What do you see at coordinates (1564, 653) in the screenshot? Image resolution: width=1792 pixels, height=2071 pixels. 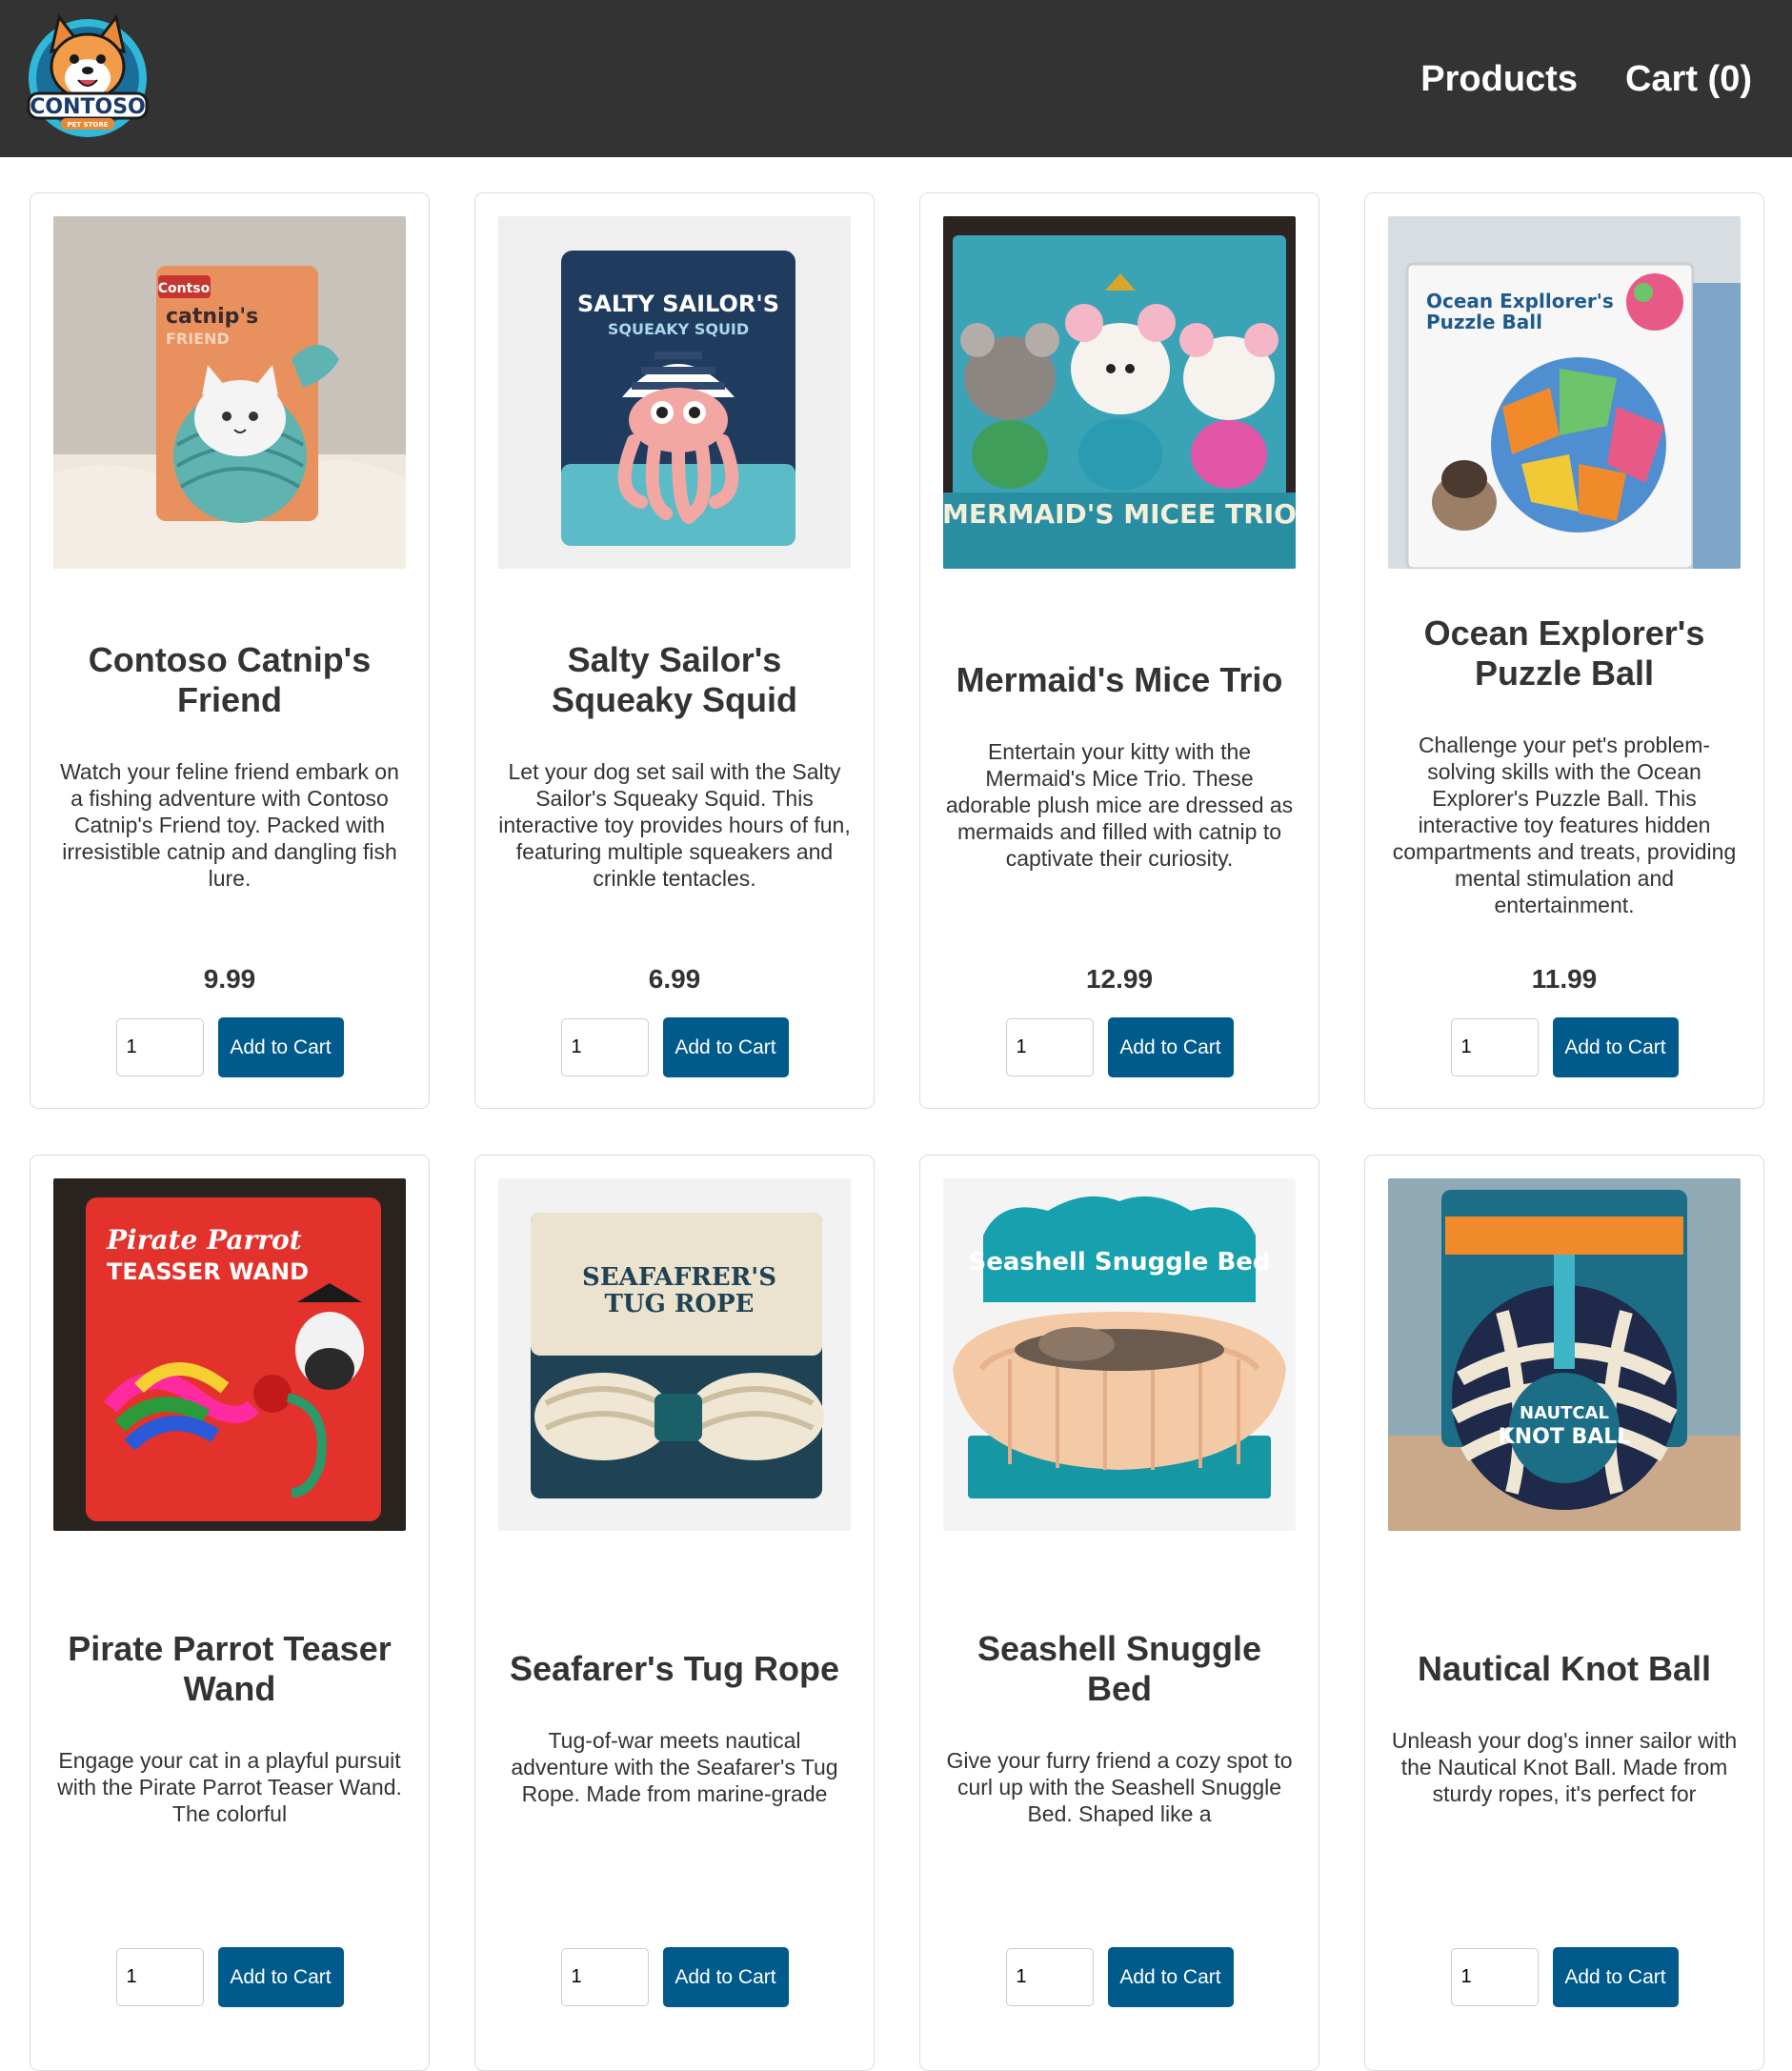 I see `product-title: Ocean Explorer's Puzzle Ball` at bounding box center [1564, 653].